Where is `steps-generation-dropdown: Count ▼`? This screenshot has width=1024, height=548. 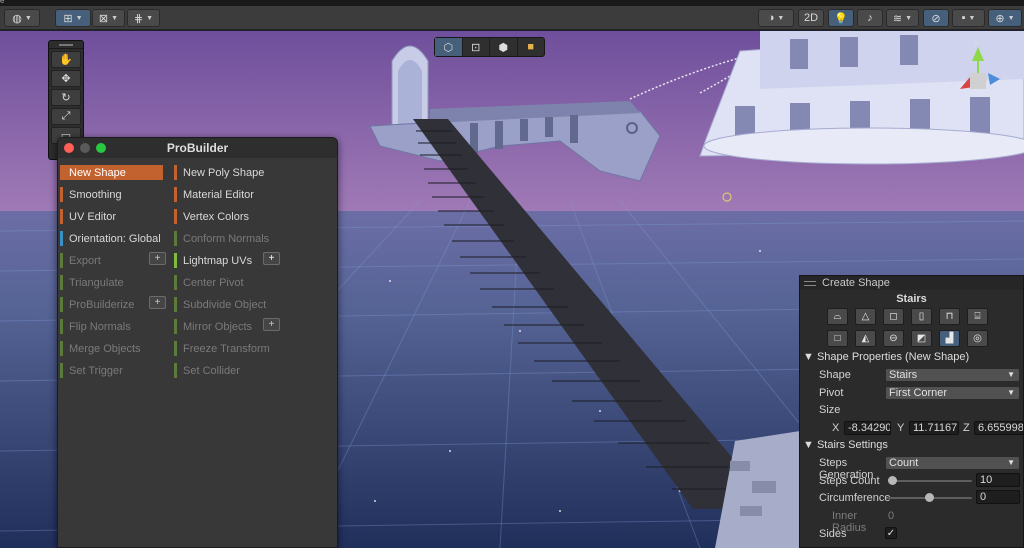 steps-generation-dropdown: Count ▼ is located at coordinates (952, 463).